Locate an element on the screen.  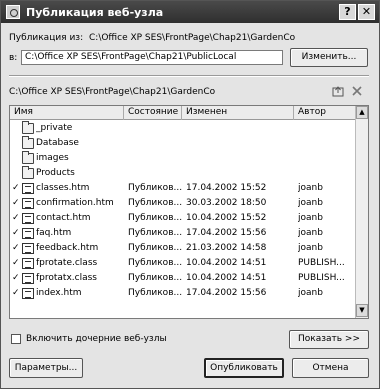
cancel-button: Отмена is located at coordinates (330, 368).